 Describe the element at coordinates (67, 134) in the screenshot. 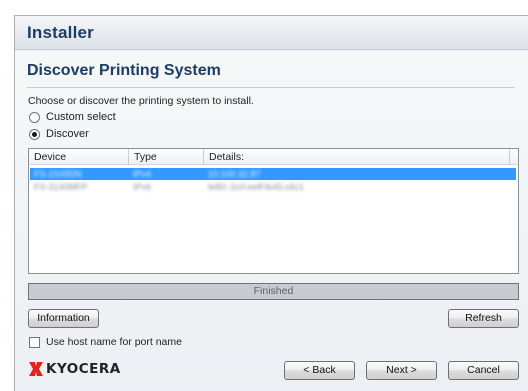

I see `discover-label: Discover` at that location.